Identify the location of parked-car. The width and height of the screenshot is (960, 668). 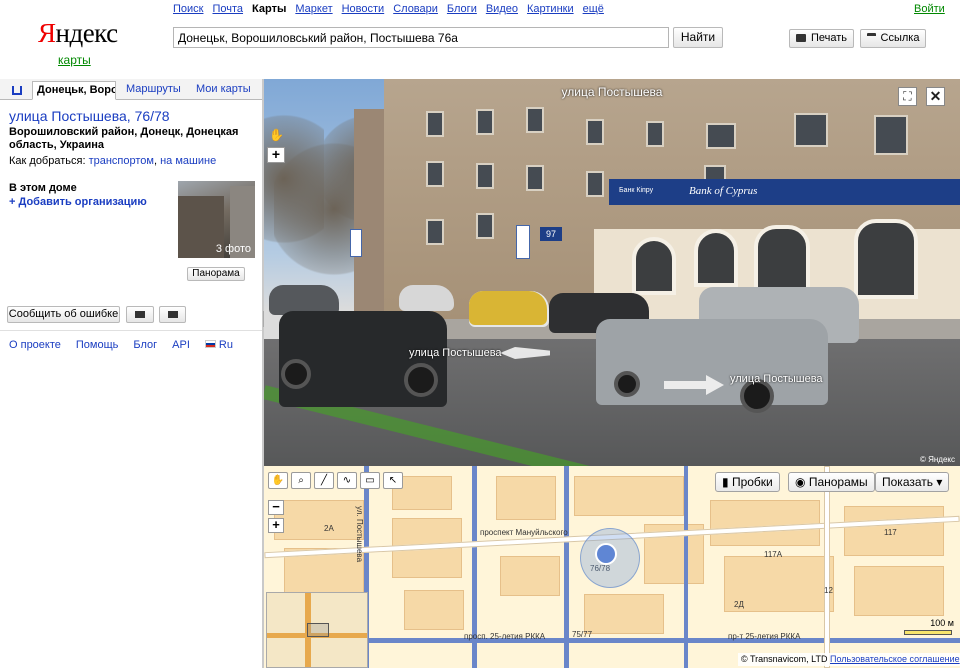
(426, 298).